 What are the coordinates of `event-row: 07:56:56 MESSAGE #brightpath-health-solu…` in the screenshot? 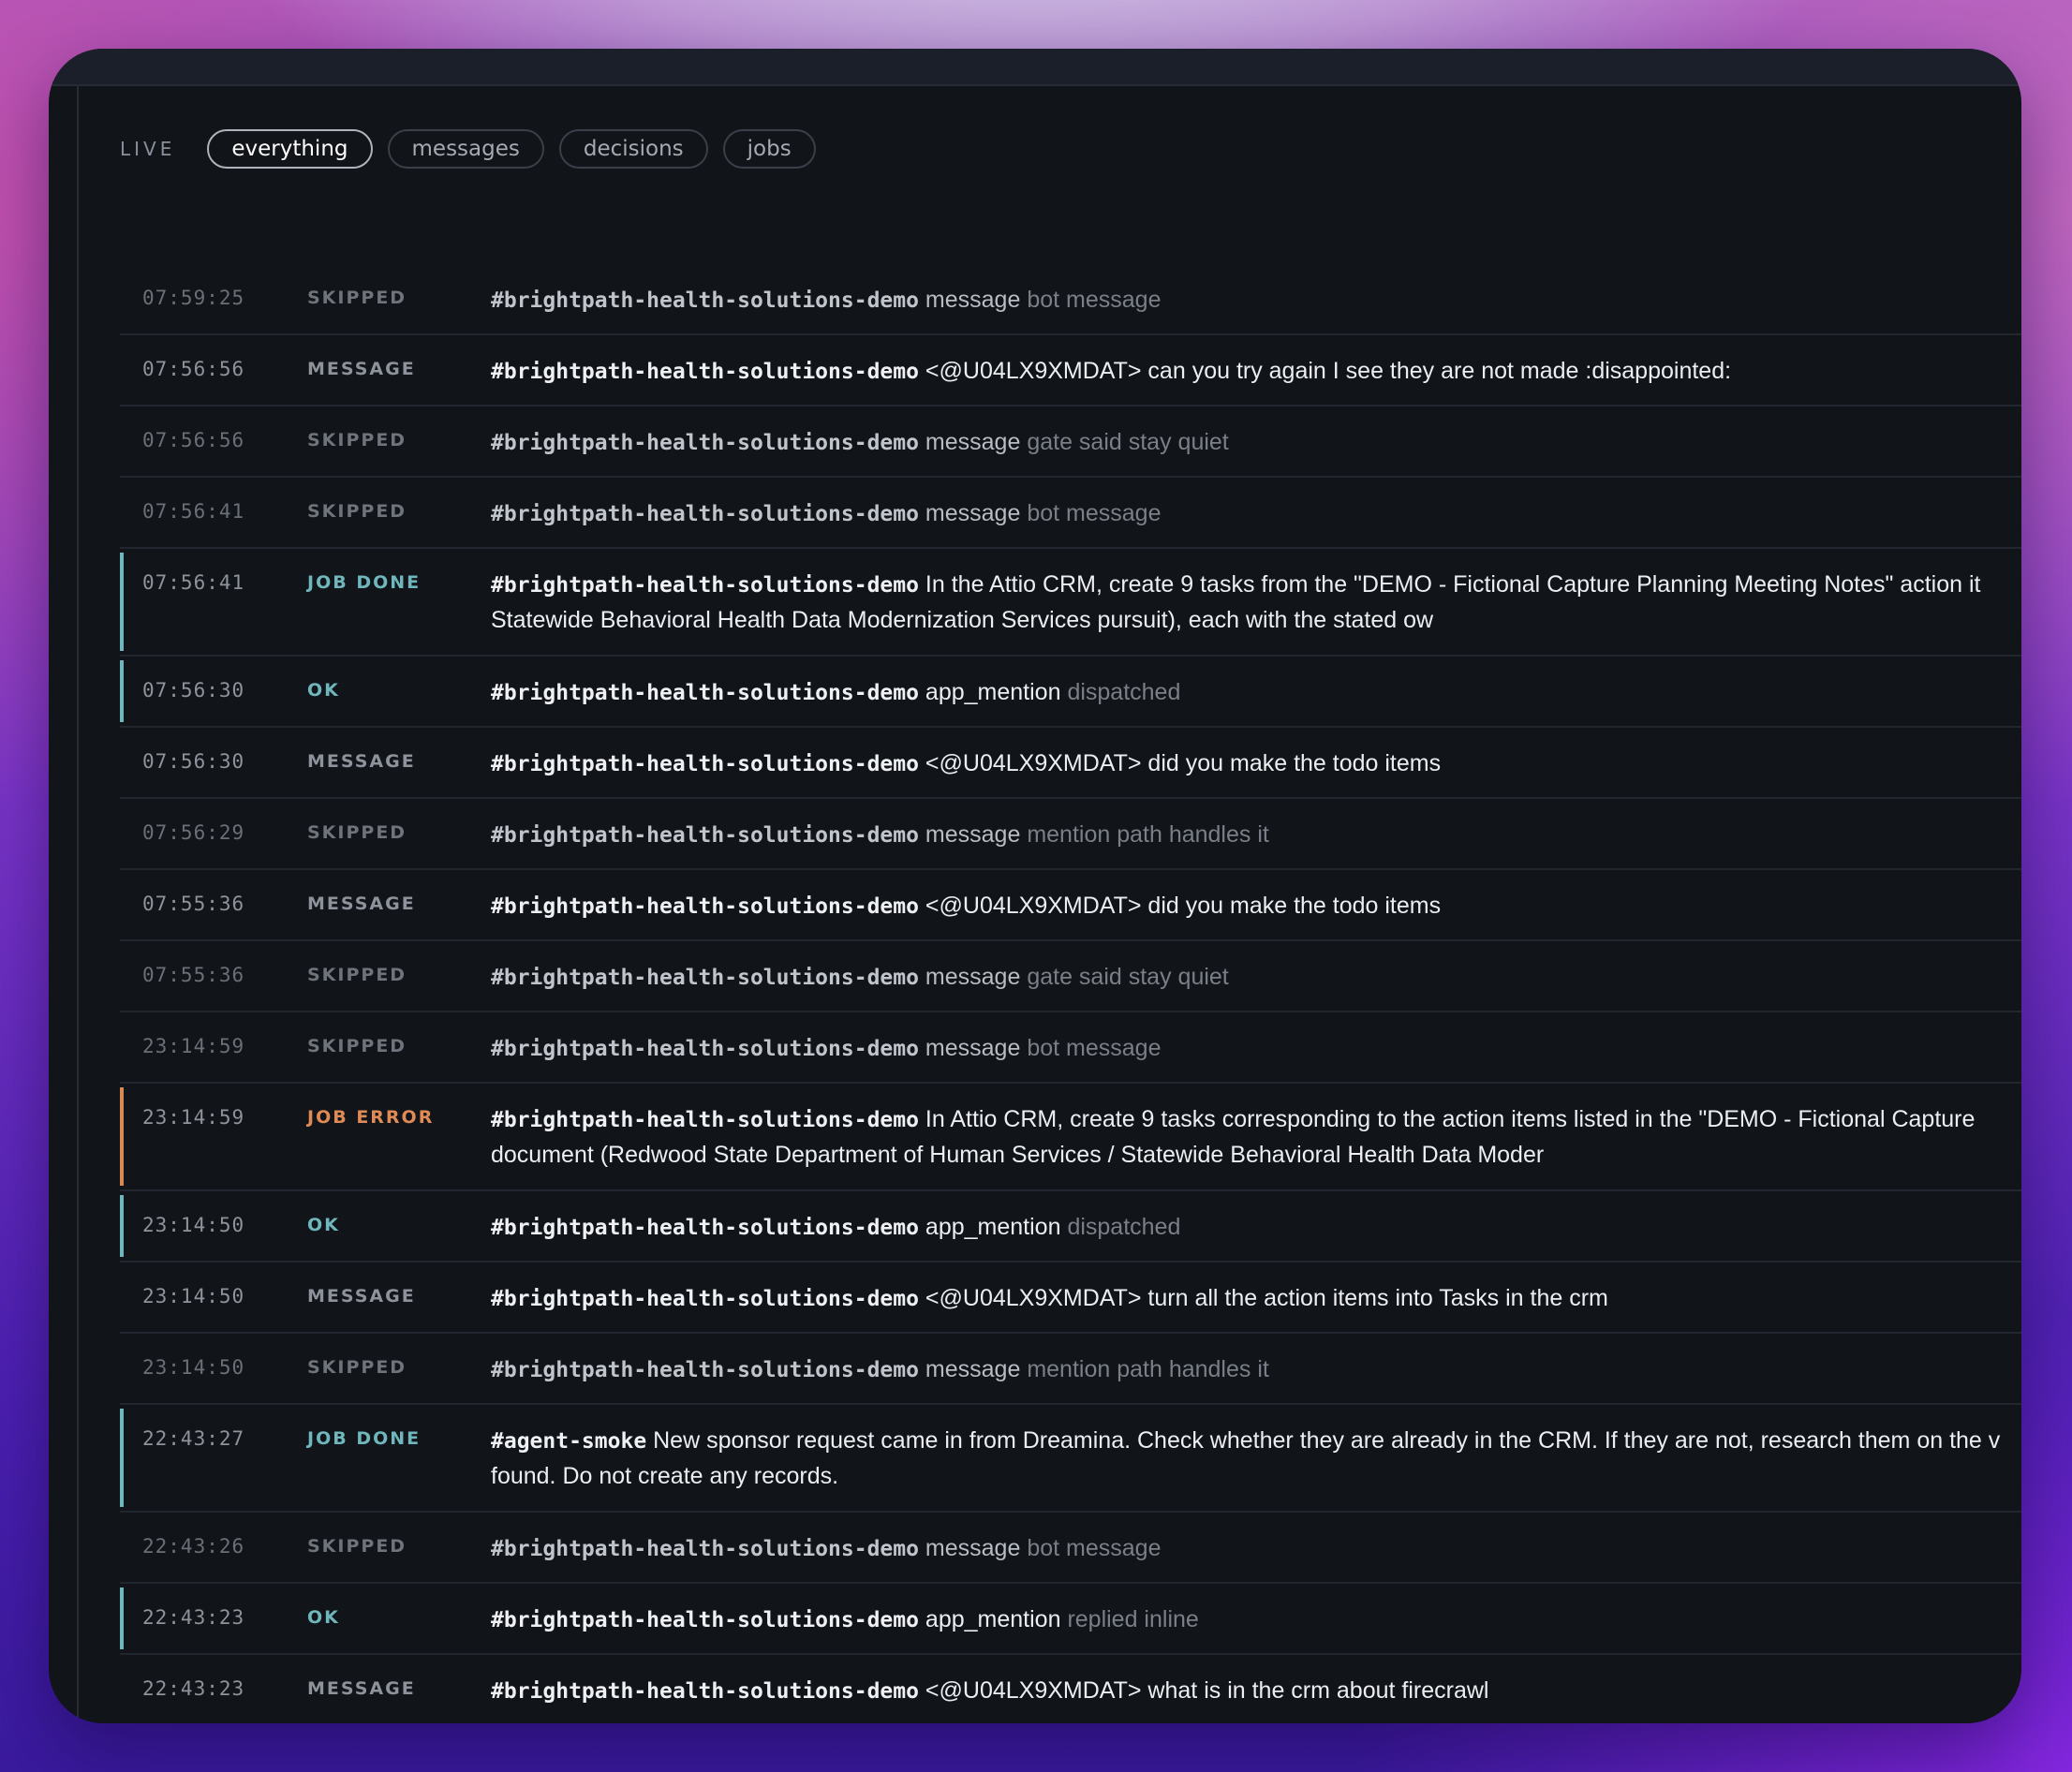 It's located at (1070, 370).